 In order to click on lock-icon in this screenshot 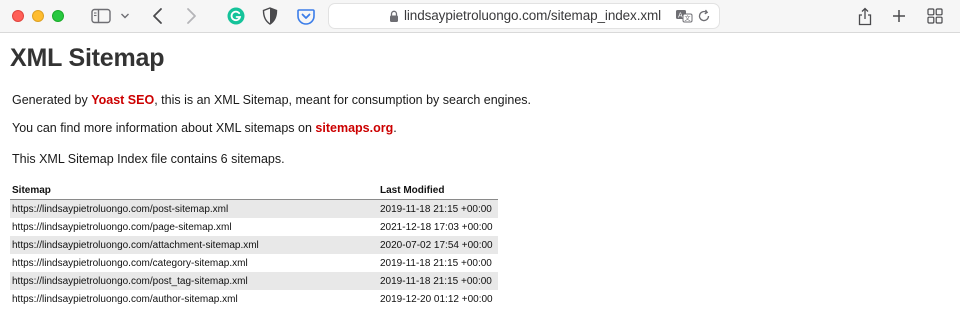, I will do `click(394, 19)`.